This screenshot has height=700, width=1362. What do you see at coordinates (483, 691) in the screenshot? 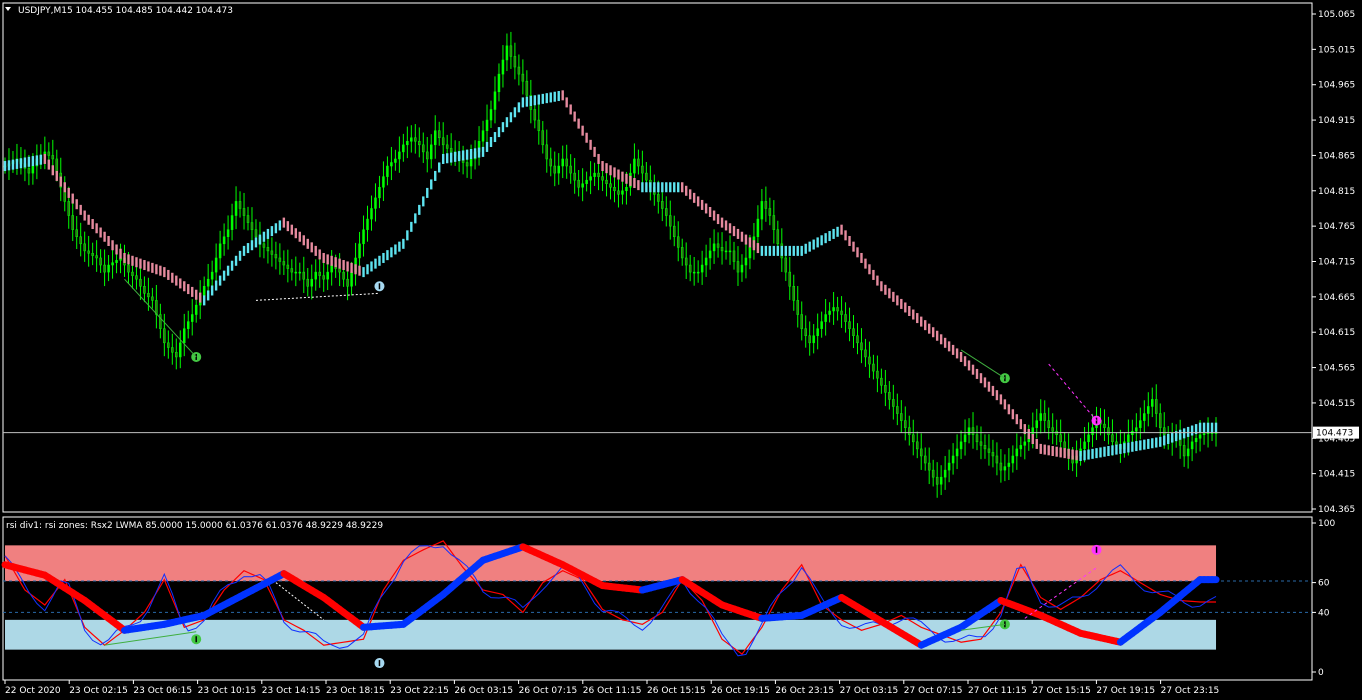
I see `time-axis-label: 26 Oct 03:15` at bounding box center [483, 691].